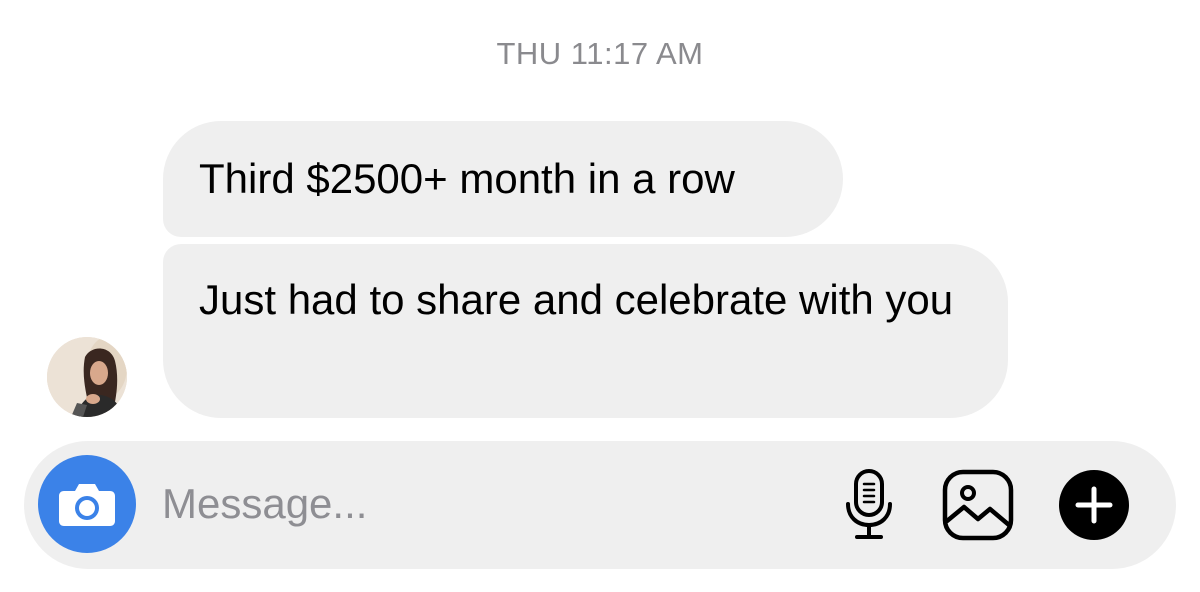 The width and height of the screenshot is (1200, 592). What do you see at coordinates (467, 178) in the screenshot?
I see `message-text: Third $2500+ month in a row` at bounding box center [467, 178].